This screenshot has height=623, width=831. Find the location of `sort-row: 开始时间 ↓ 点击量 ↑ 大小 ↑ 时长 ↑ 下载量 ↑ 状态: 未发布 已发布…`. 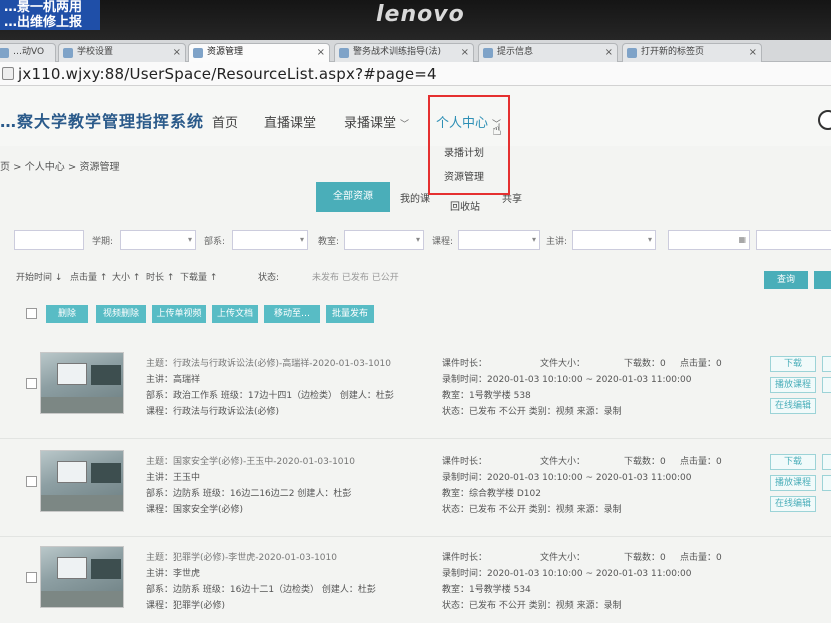

sort-row: 开始时间 ↓ 点击量 ↑ 大小 ↑ 时长 ↑ 下载量 ↑ 状态: 未发布 已发布… is located at coordinates (415, 277).